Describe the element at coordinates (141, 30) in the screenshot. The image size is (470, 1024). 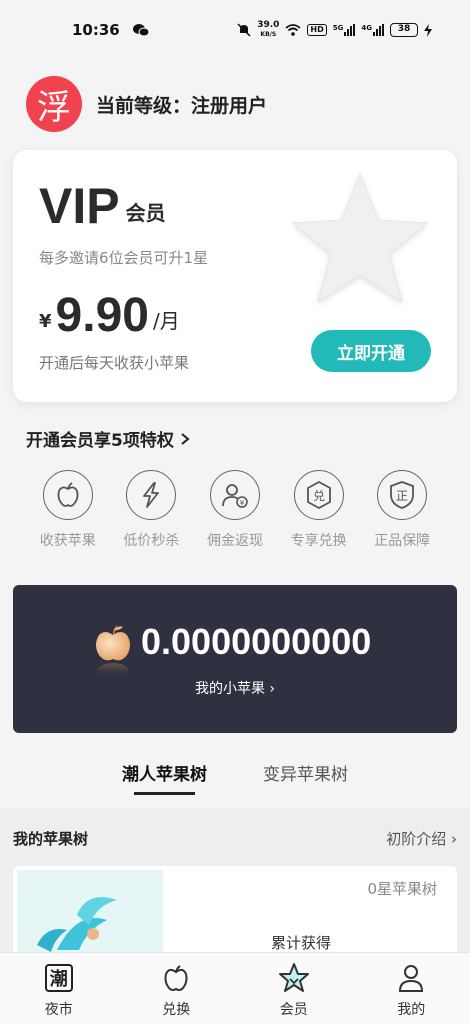
I see `wechat-icon` at that location.